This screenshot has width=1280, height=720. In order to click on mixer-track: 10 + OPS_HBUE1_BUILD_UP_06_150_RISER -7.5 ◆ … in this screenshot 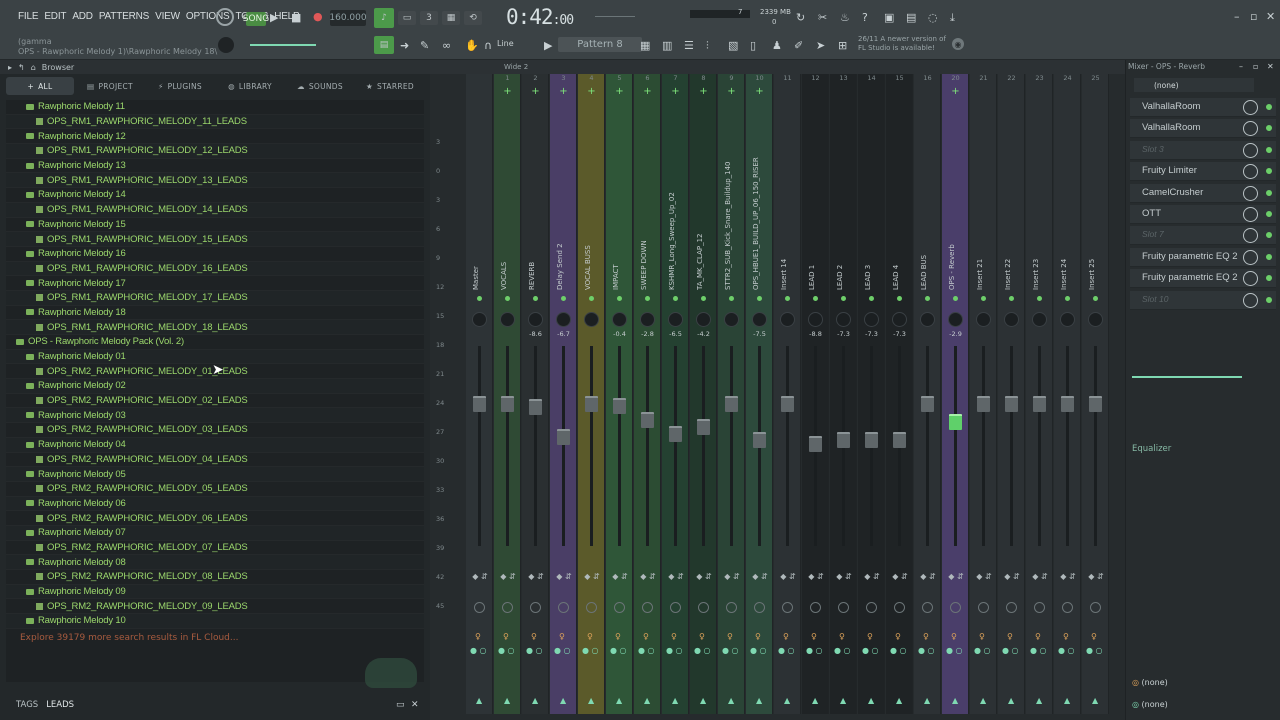, I will do `click(759, 394)`.